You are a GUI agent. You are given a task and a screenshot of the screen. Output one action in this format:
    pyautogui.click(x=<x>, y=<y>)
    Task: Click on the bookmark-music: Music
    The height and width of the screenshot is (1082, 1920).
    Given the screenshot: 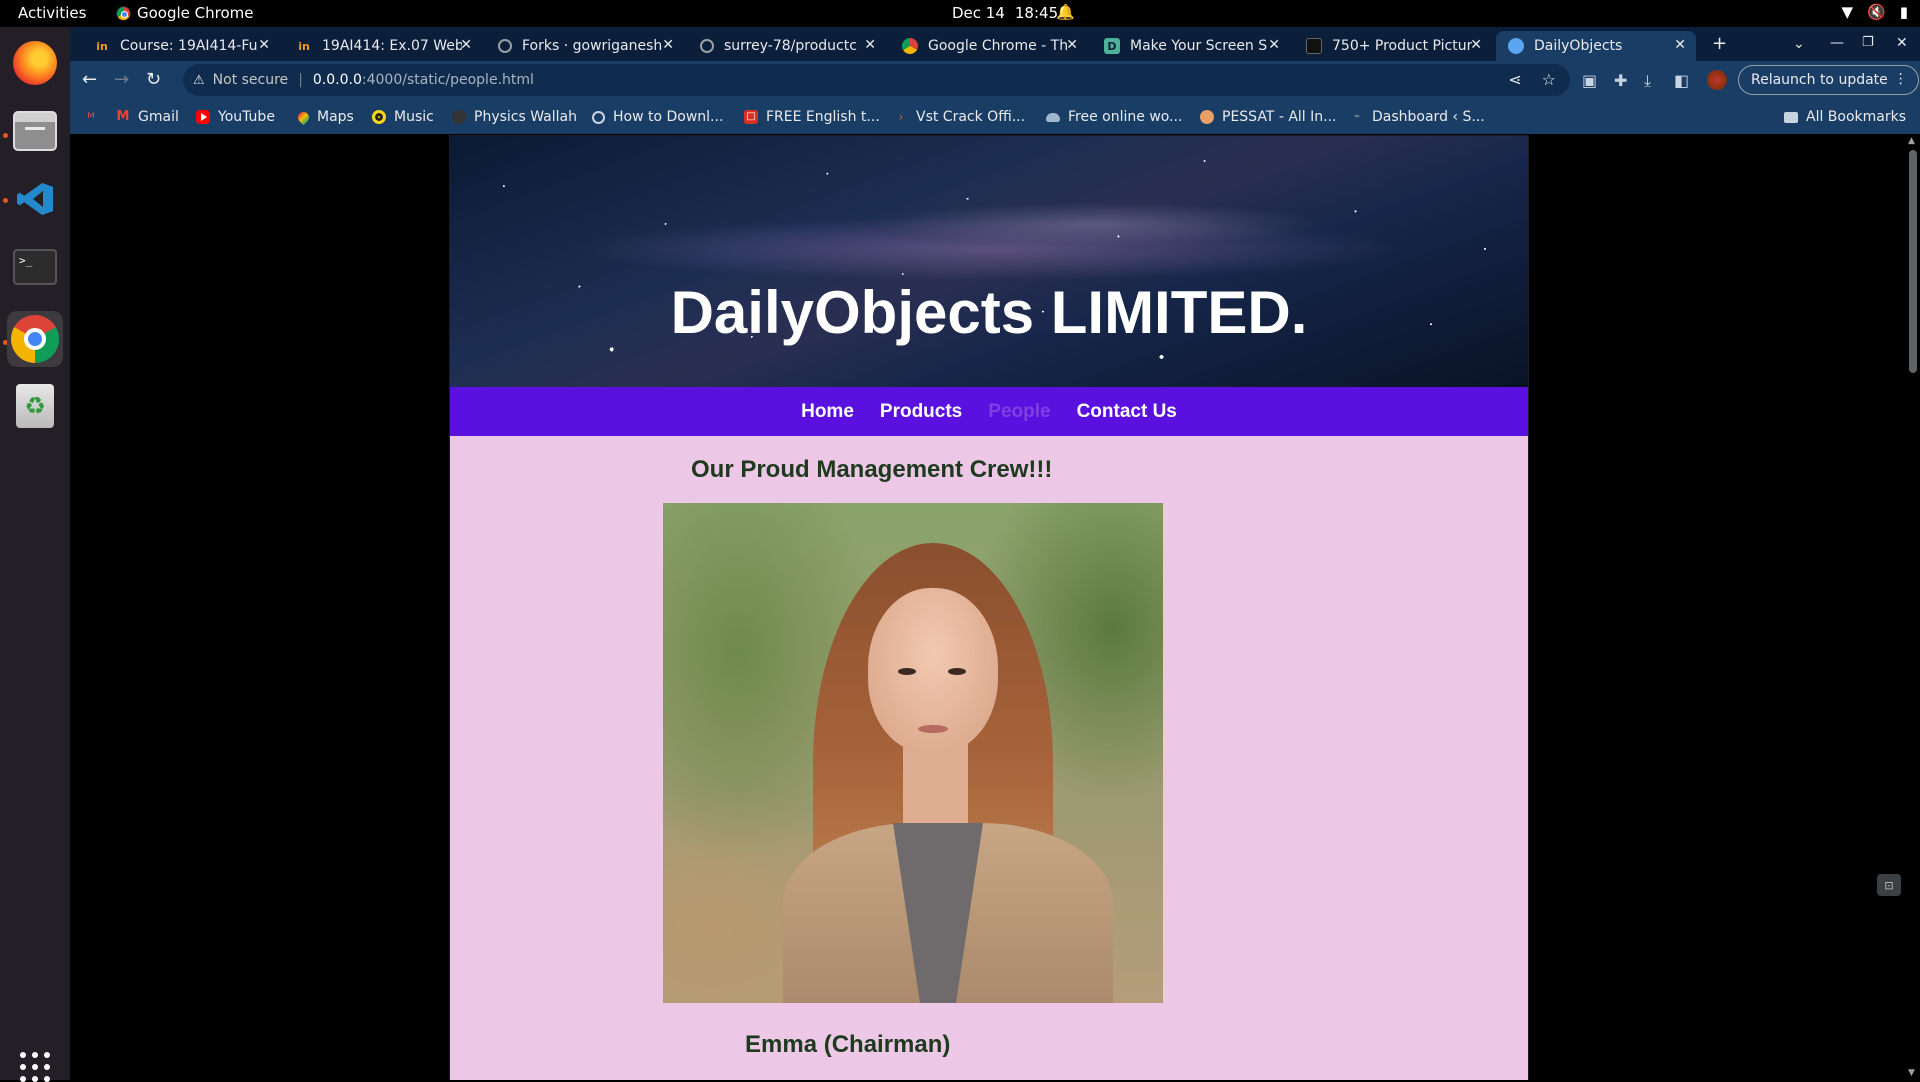 What is the action you would take?
    pyautogui.click(x=403, y=117)
    